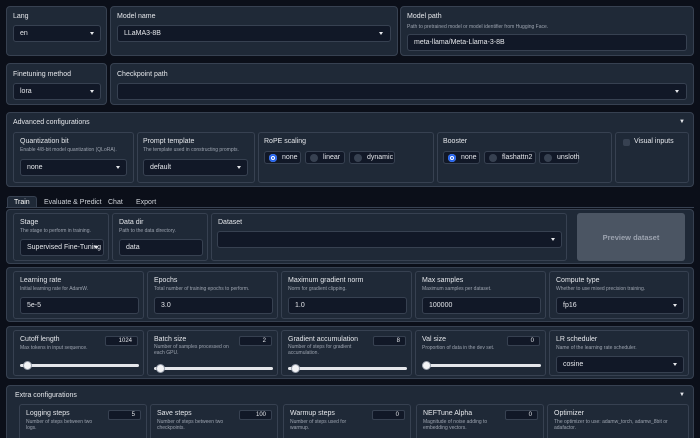 The height and width of the screenshot is (438, 700). What do you see at coordinates (29, 222) in the screenshot?
I see `stage-label: Stage` at bounding box center [29, 222].